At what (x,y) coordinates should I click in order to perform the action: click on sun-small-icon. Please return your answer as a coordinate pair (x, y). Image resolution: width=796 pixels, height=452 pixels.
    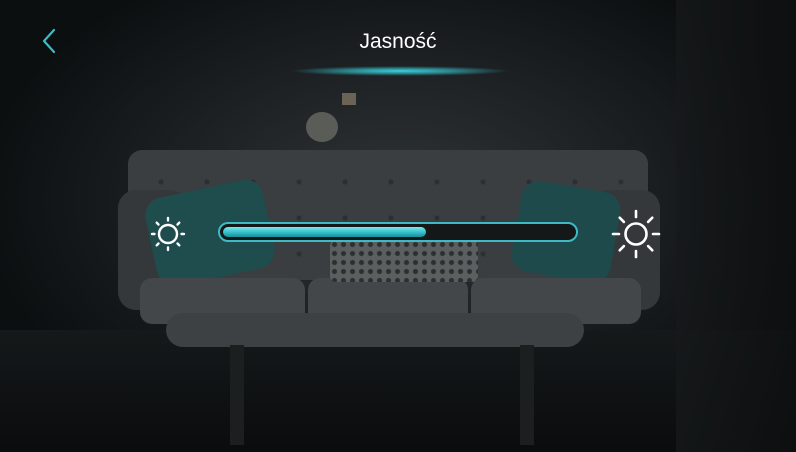
    Looking at the image, I should click on (168, 234).